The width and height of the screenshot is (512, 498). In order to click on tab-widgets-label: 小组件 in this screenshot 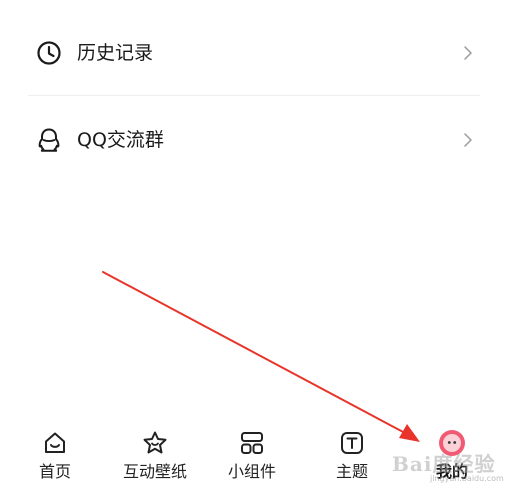, I will do `click(251, 471)`.